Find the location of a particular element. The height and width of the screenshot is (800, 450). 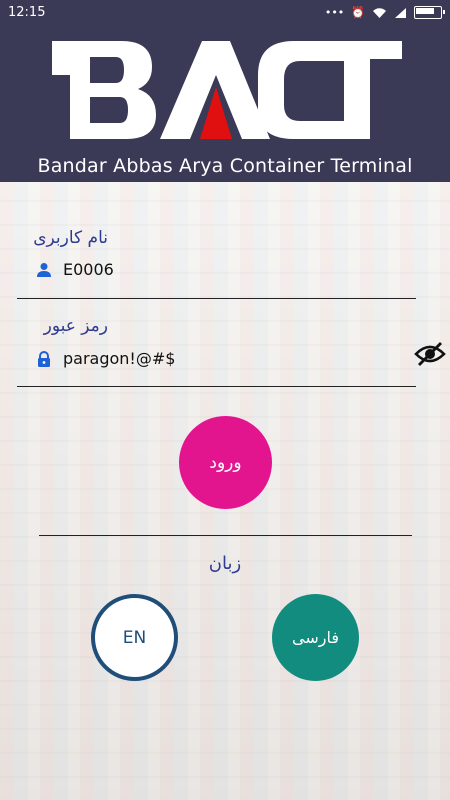

english-language-button: EN is located at coordinates (134, 637).